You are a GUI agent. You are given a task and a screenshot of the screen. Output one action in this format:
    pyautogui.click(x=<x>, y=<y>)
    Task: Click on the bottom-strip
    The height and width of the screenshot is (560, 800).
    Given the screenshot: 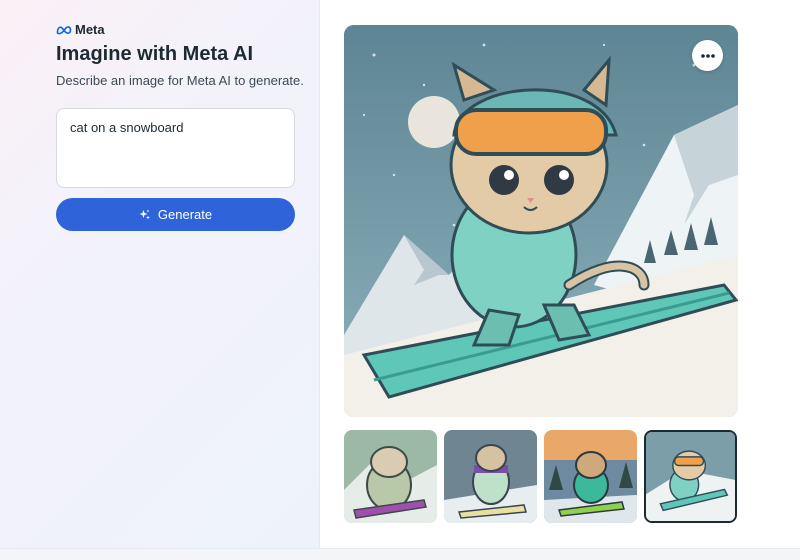 What is the action you would take?
    pyautogui.click(x=400, y=554)
    